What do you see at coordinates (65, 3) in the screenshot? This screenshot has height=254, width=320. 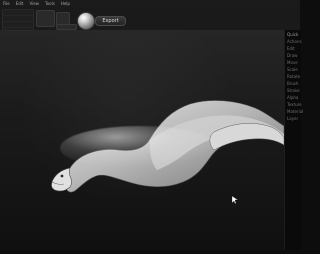 I see `menu-help: Help` at bounding box center [65, 3].